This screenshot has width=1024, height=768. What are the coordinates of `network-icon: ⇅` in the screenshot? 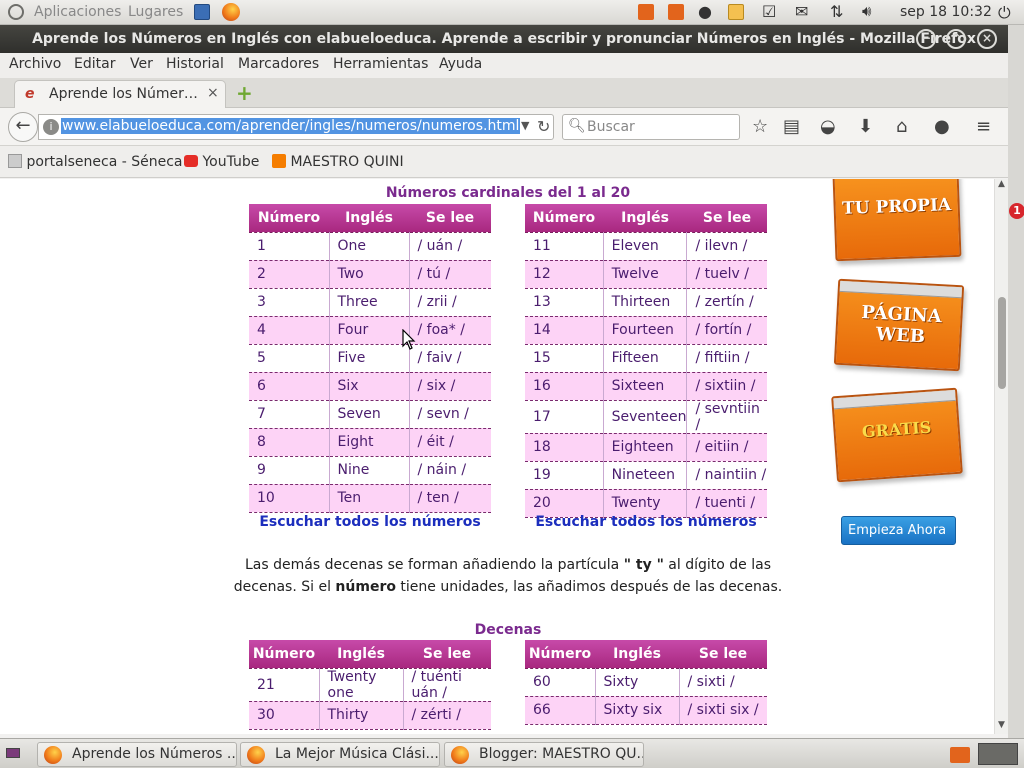 It's located at (836, 11).